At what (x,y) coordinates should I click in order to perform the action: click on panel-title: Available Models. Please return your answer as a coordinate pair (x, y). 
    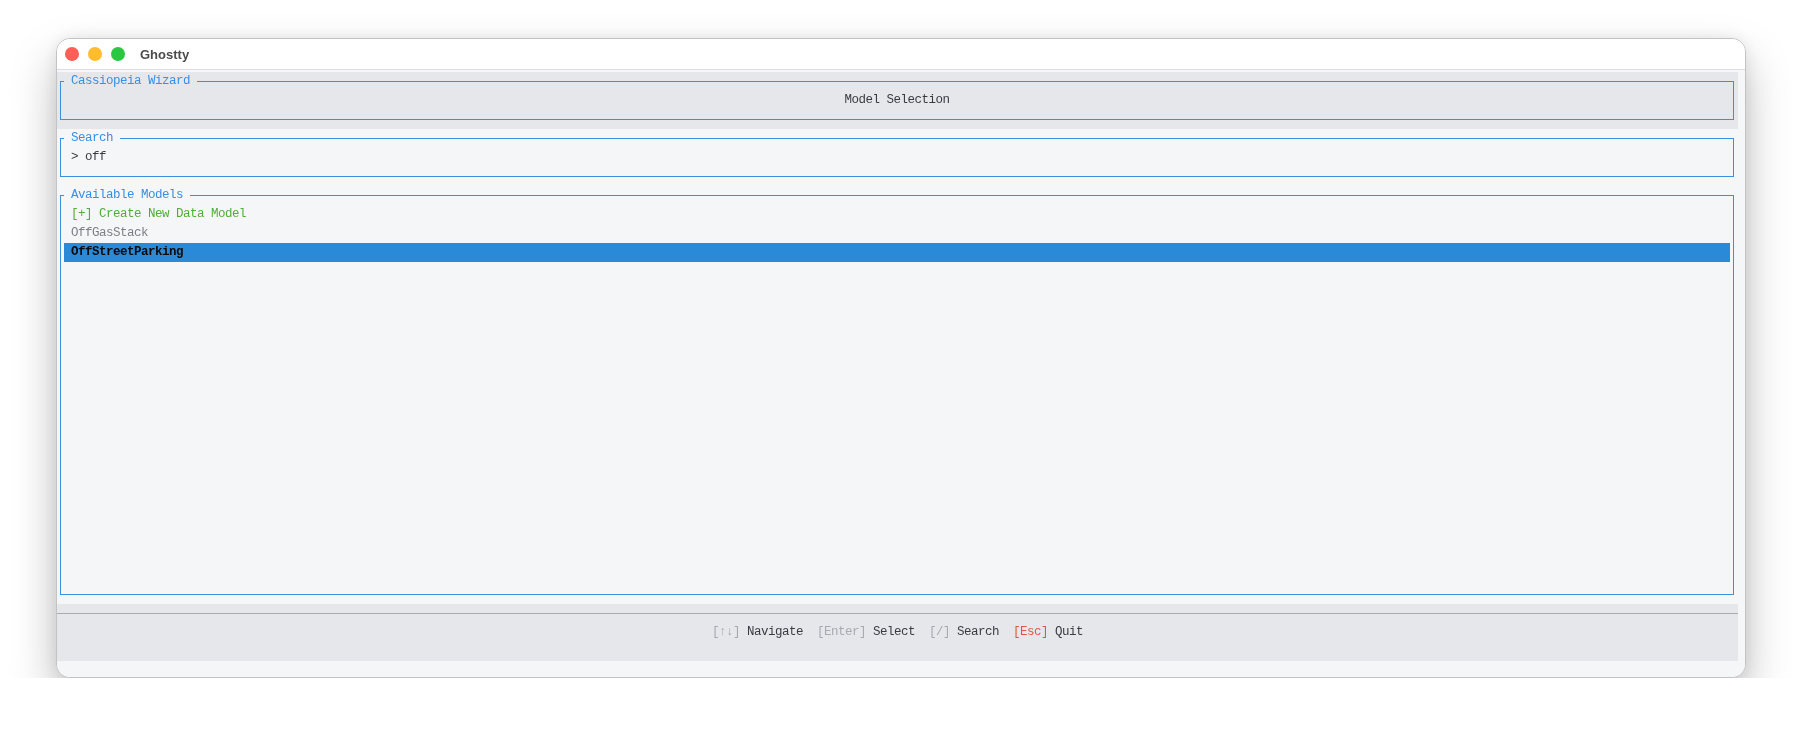
    Looking at the image, I should click on (127, 195).